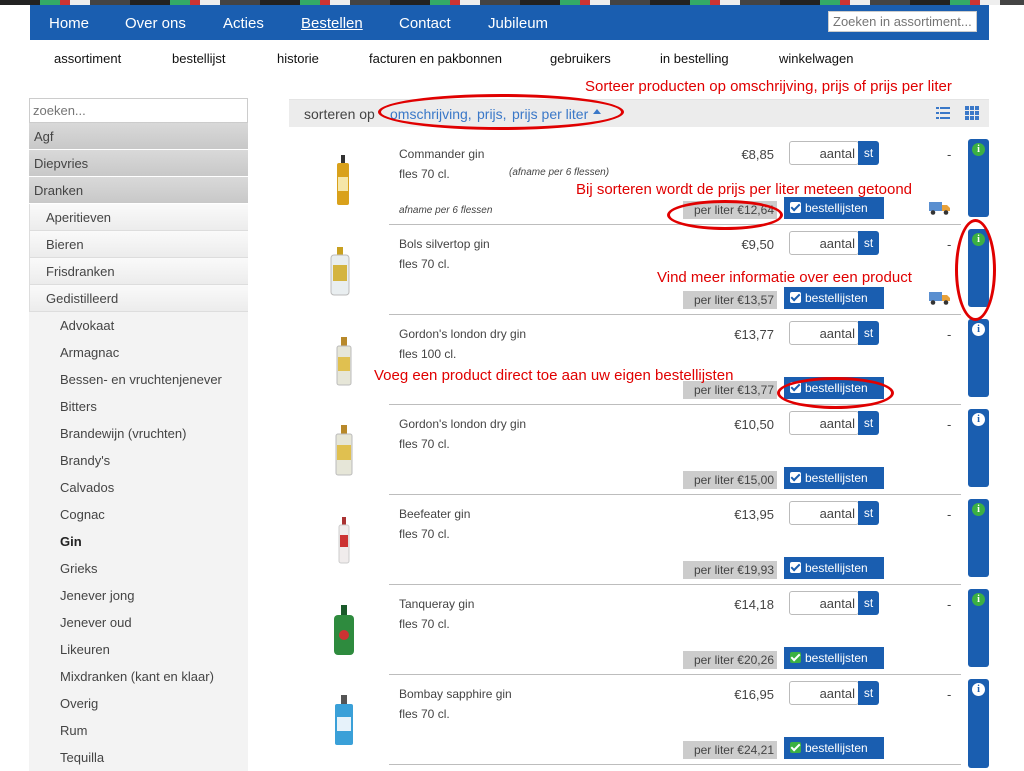  I want to click on subnav-assortiment: assortiment, so click(87, 58).